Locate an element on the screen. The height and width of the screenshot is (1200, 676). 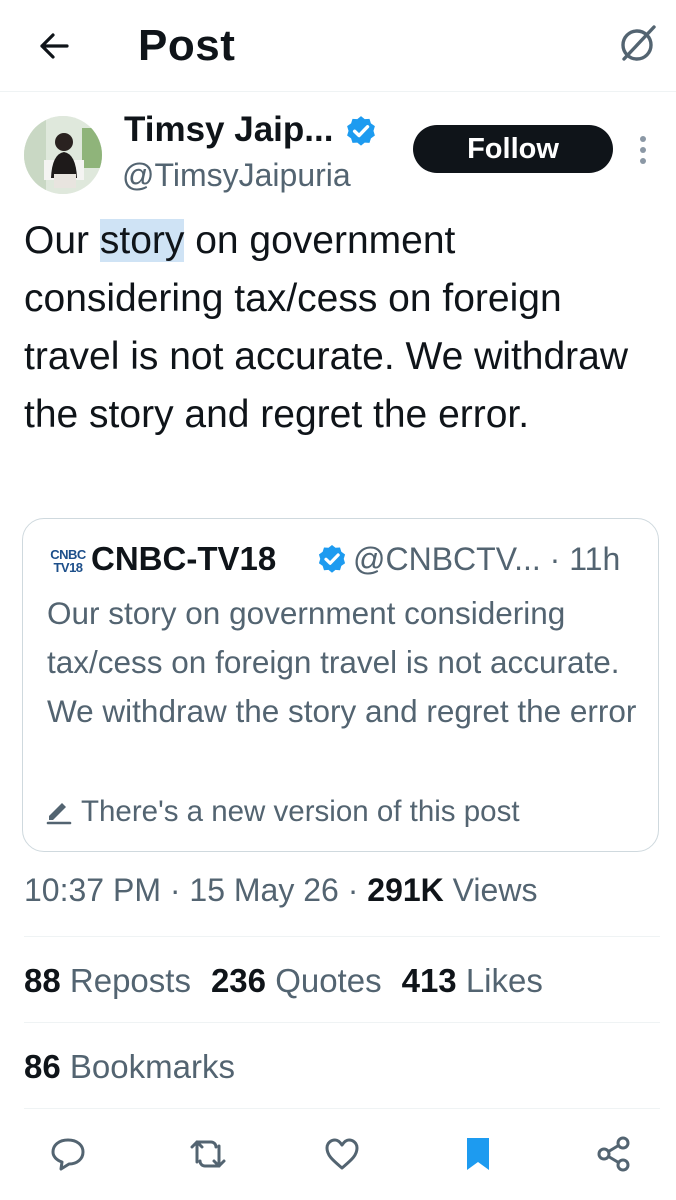
reply-button is located at coordinates (68, 1154).